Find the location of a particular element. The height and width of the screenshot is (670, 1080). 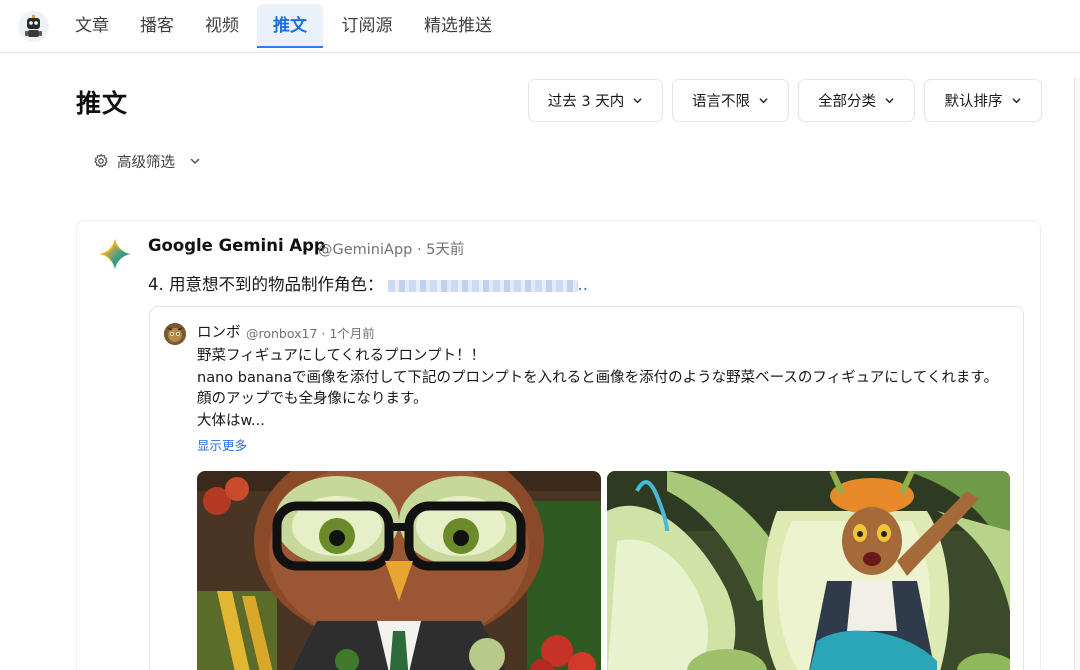

author-handle-time: @GeminiApp · 5天前 is located at coordinates (391, 250).